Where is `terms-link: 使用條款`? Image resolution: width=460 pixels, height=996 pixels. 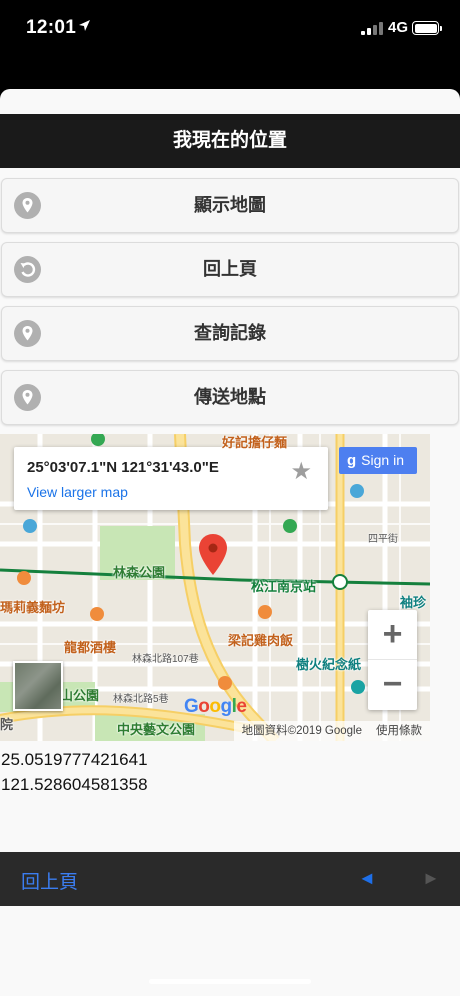
terms-link: 使用條款 is located at coordinates (399, 731).